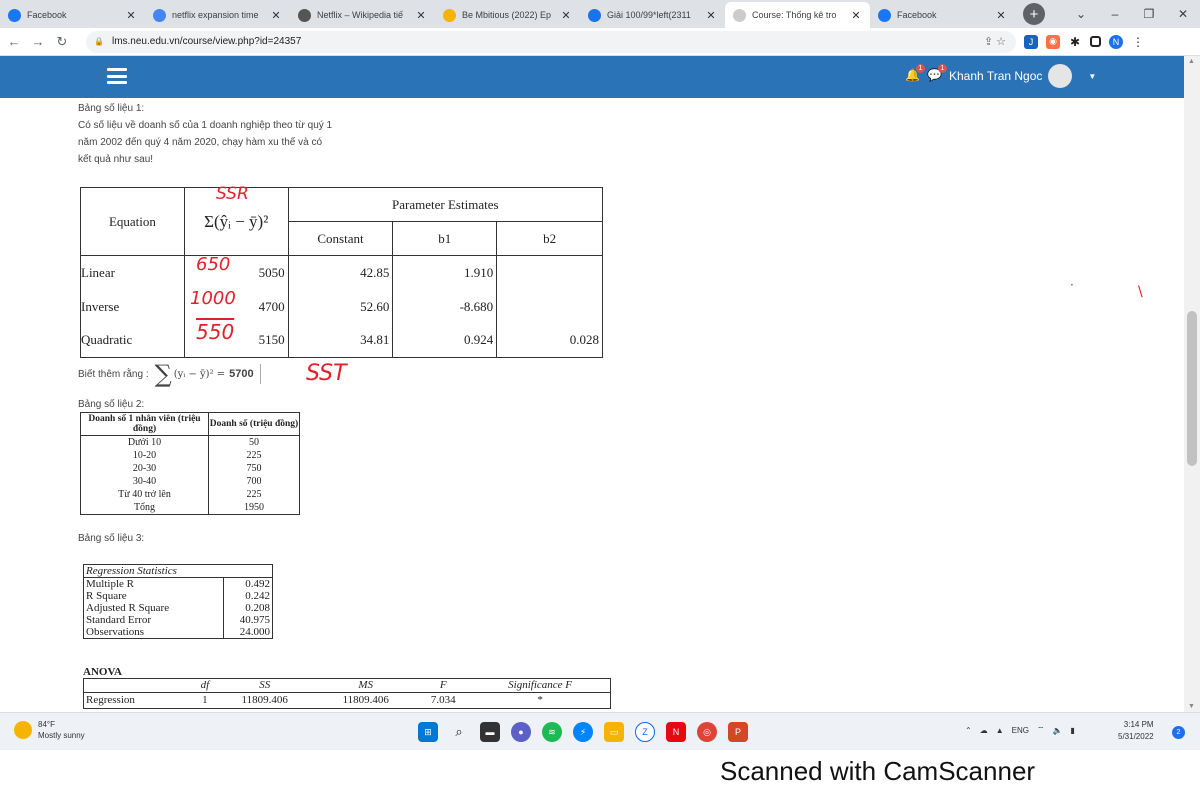  I want to click on tab-label: Giải 100/99*left(2311, so click(649, 15).